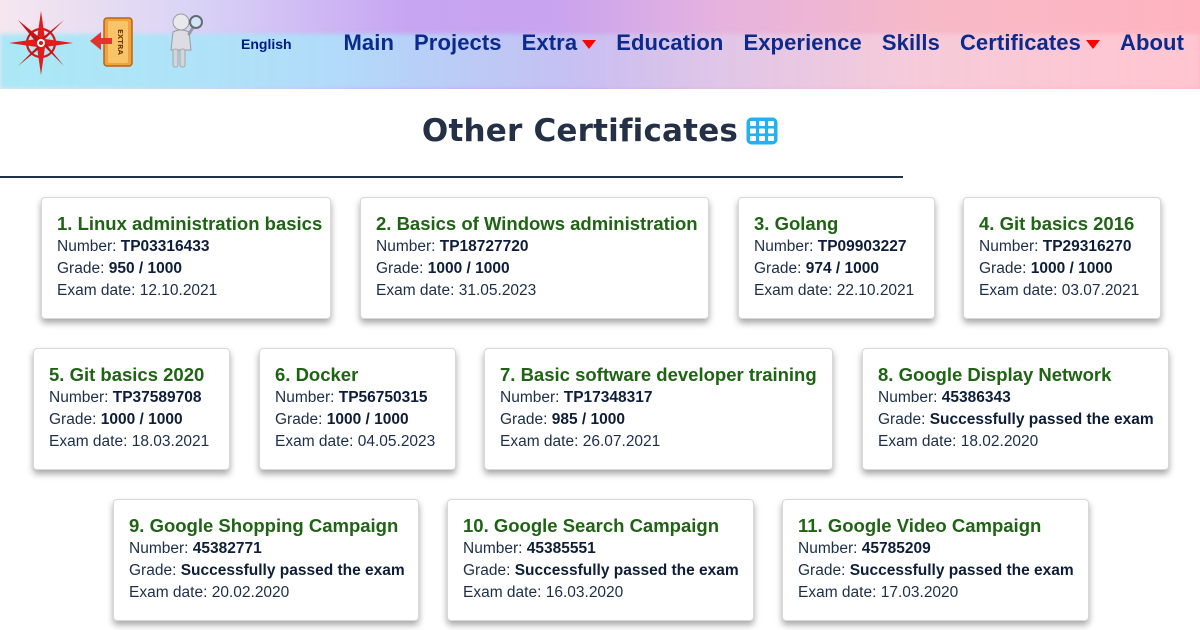 The image size is (1200, 630). Describe the element at coordinates (452, 246) in the screenshot. I see `certificate-number: Number: TP18727720` at that location.